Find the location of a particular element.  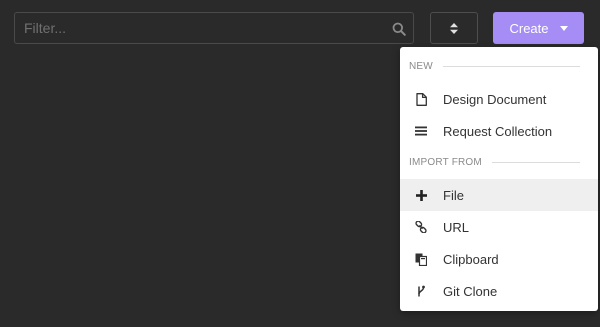

menu-item-label: Request Collection is located at coordinates (498, 131).